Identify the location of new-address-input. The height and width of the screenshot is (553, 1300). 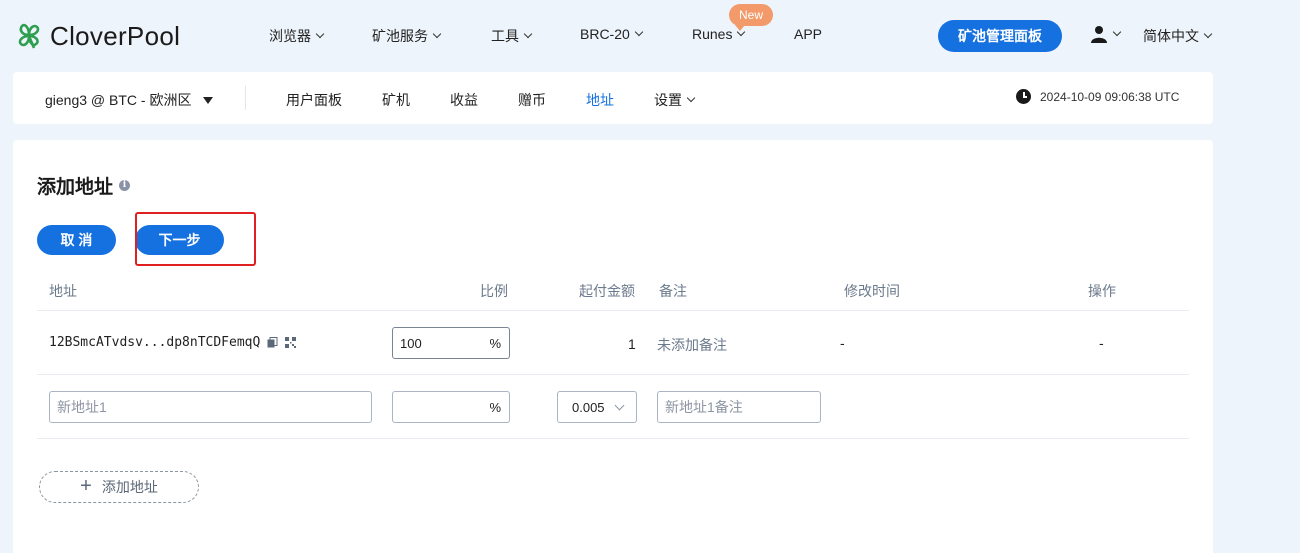
(210, 407).